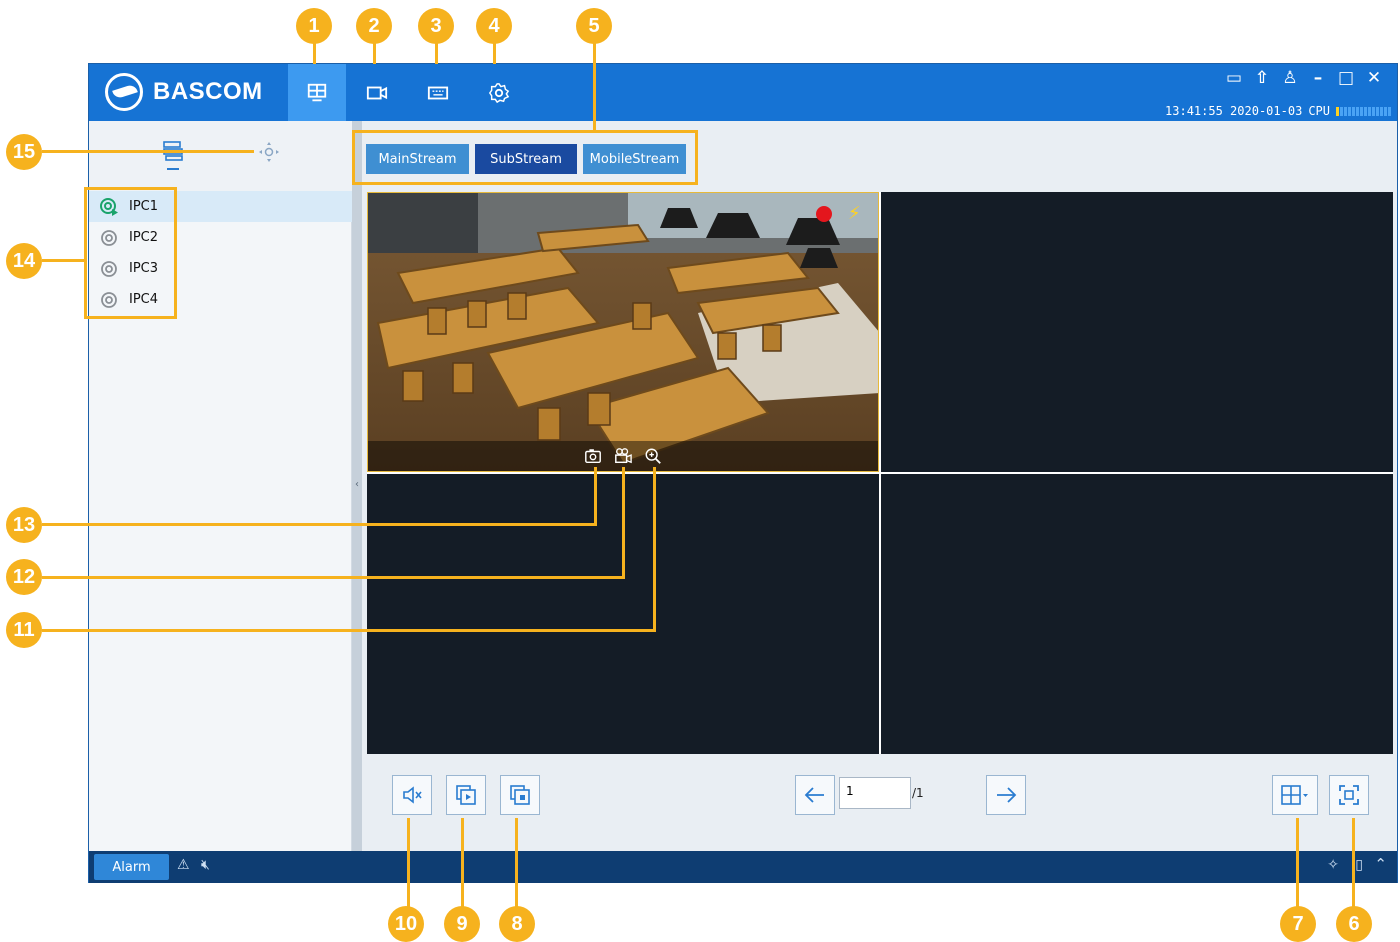 This screenshot has height=942, width=1400. What do you see at coordinates (1354, 924) in the screenshot?
I see `annotation-badge: 6` at bounding box center [1354, 924].